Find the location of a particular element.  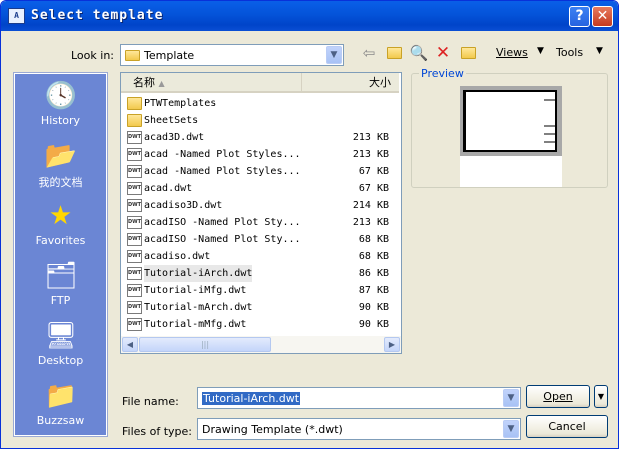

file-name-input: Tutorial-iArch.dwt ▼ is located at coordinates (359, 398).